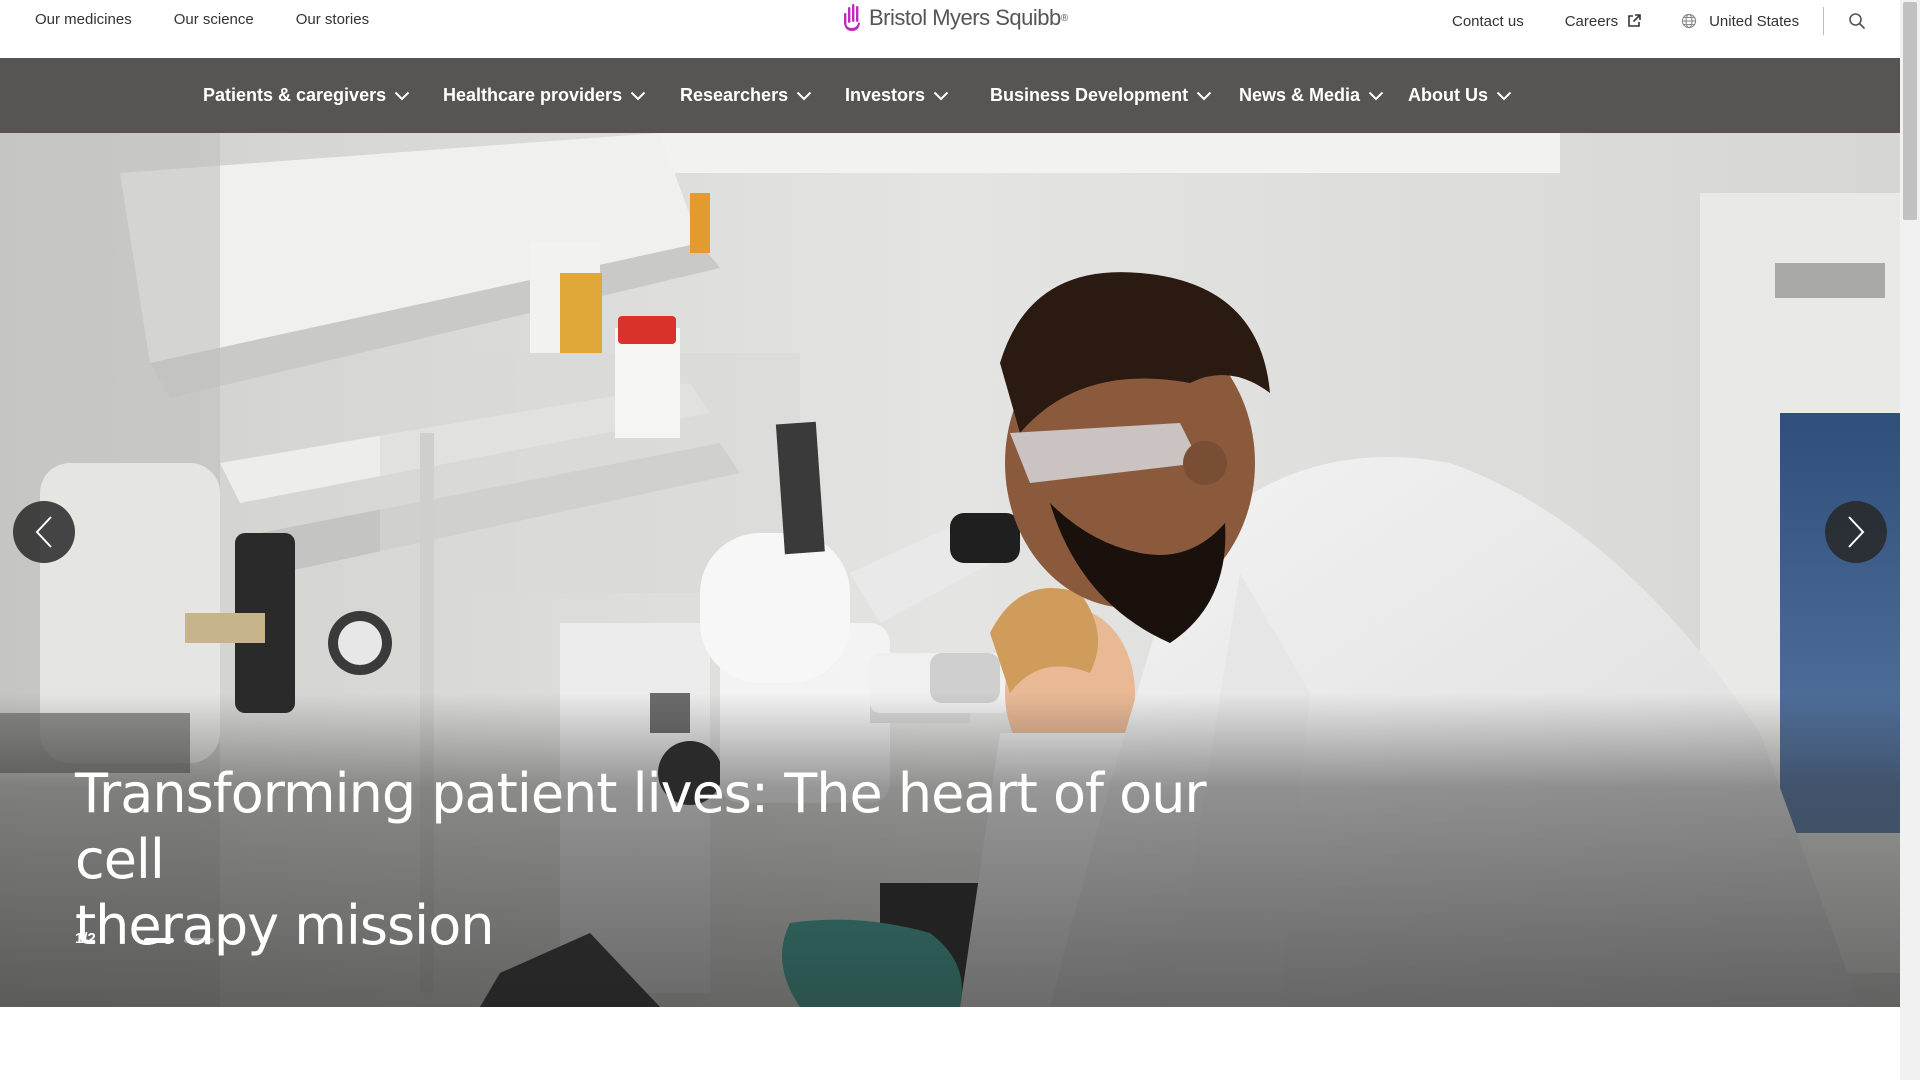 The height and width of the screenshot is (1080, 1920). I want to click on our-science-link: Our science, so click(214, 19).